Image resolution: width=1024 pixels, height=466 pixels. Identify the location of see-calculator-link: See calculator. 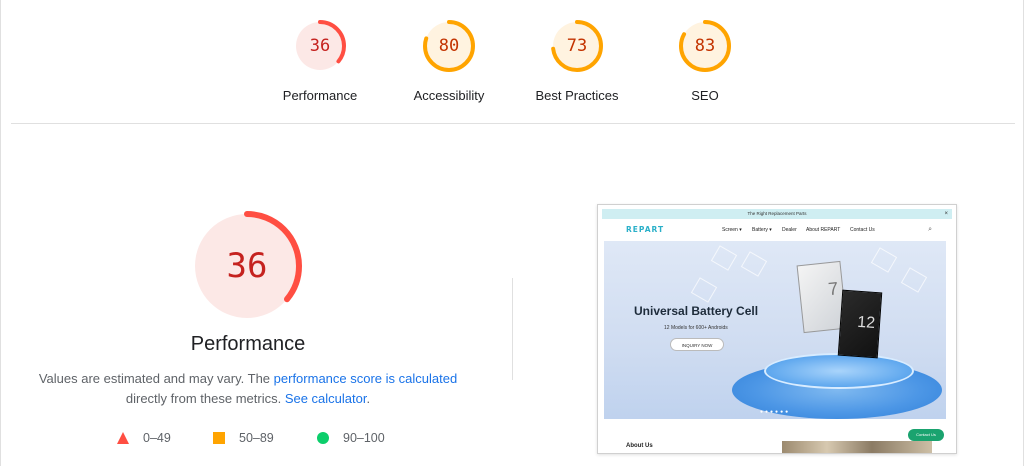
(326, 398).